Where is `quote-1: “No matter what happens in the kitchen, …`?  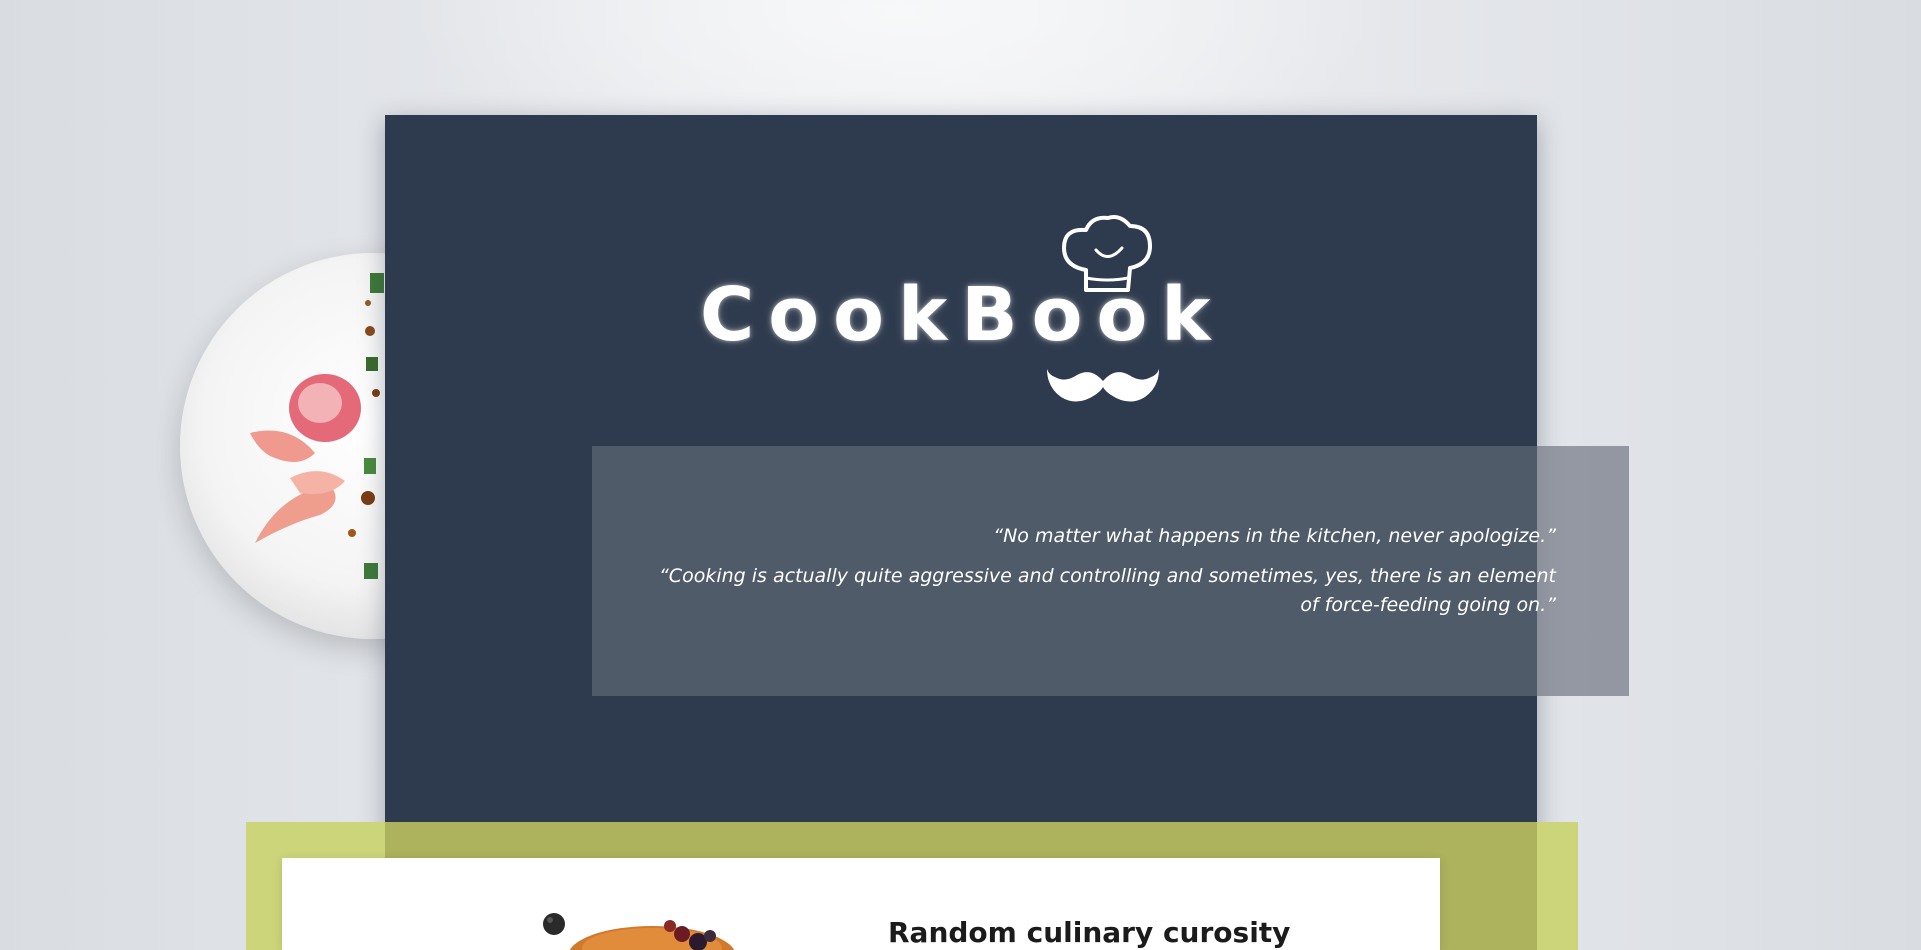 quote-1: “No matter what happens in the kitchen, … is located at coordinates (1274, 536).